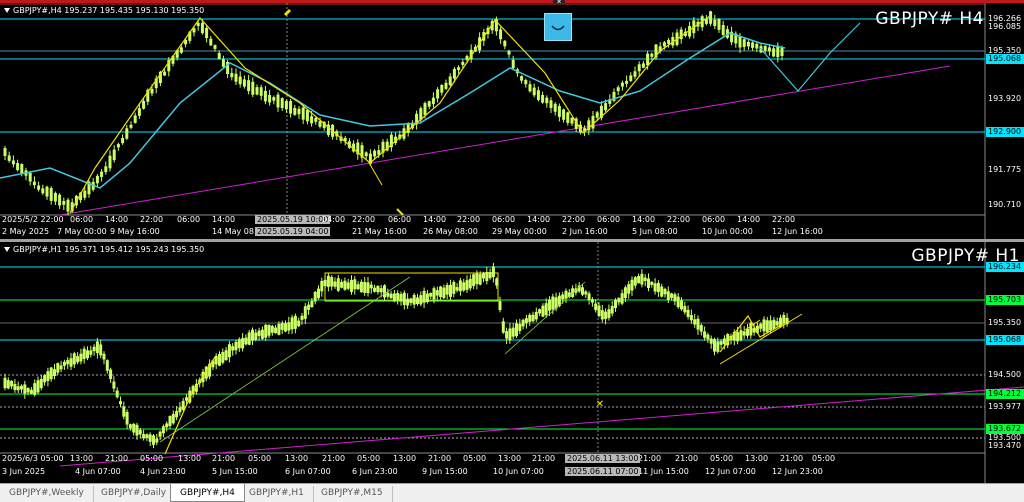 The image size is (1024, 502). Describe the element at coordinates (929, 19) in the screenshot. I see `h4-symbol-title: GBPJPY# H4` at that location.